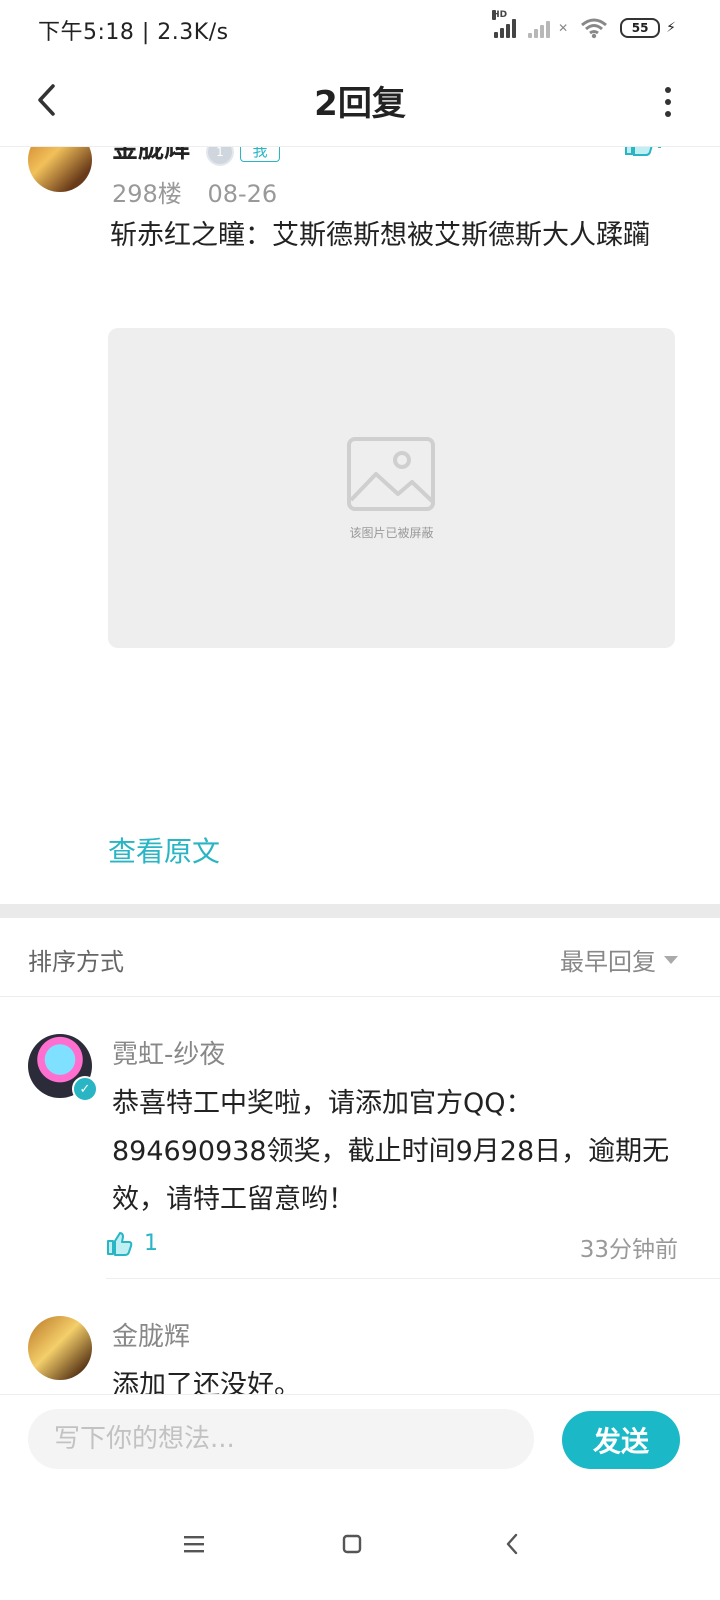 Image resolution: width=720 pixels, height=1600 pixels. Describe the element at coordinates (281, 1439) in the screenshot. I see `comment-input` at that location.